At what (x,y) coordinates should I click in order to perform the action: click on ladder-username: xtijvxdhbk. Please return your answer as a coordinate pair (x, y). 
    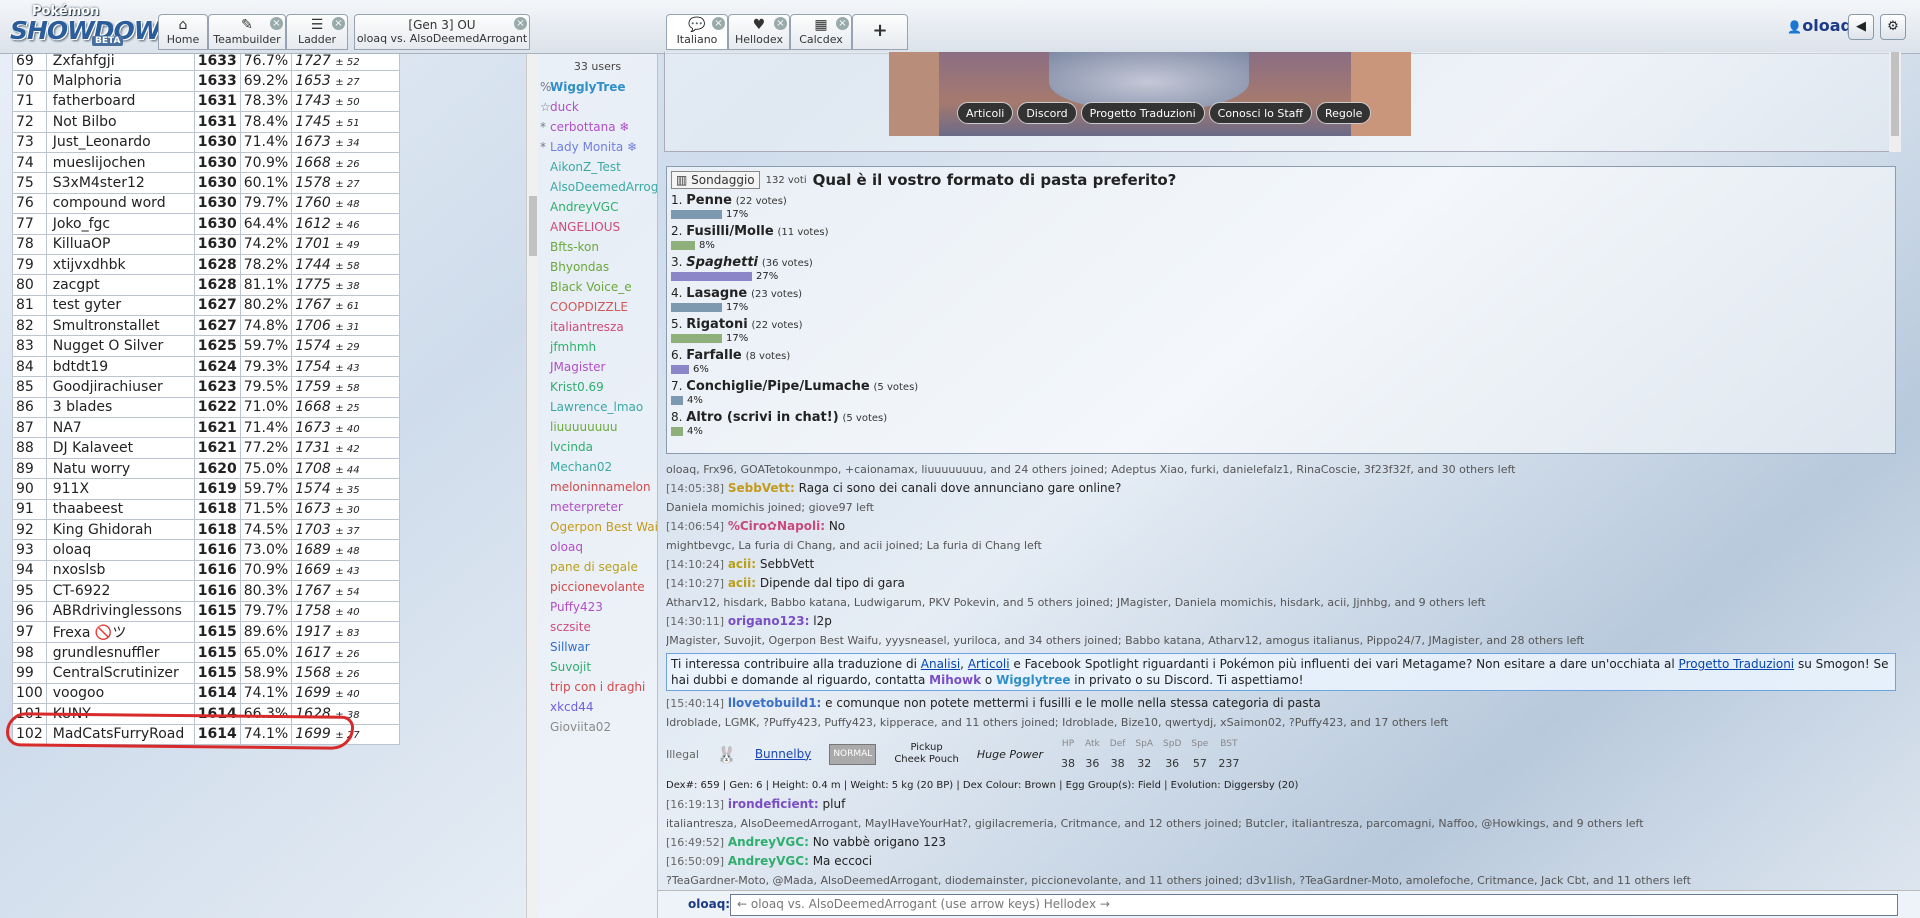
    Looking at the image, I should click on (120, 264).